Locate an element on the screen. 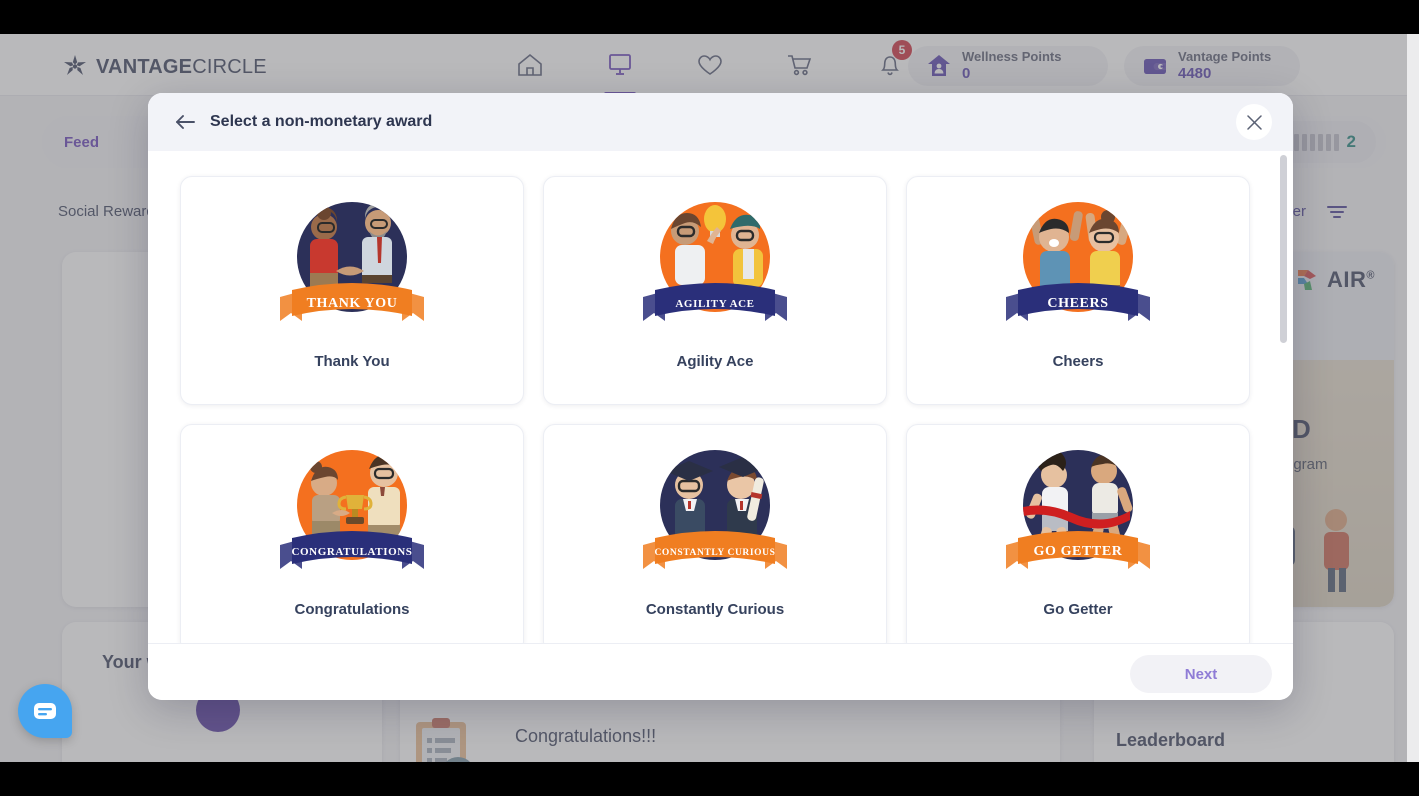  award-badge-art: GO GETTER is located at coordinates (1078, 516).